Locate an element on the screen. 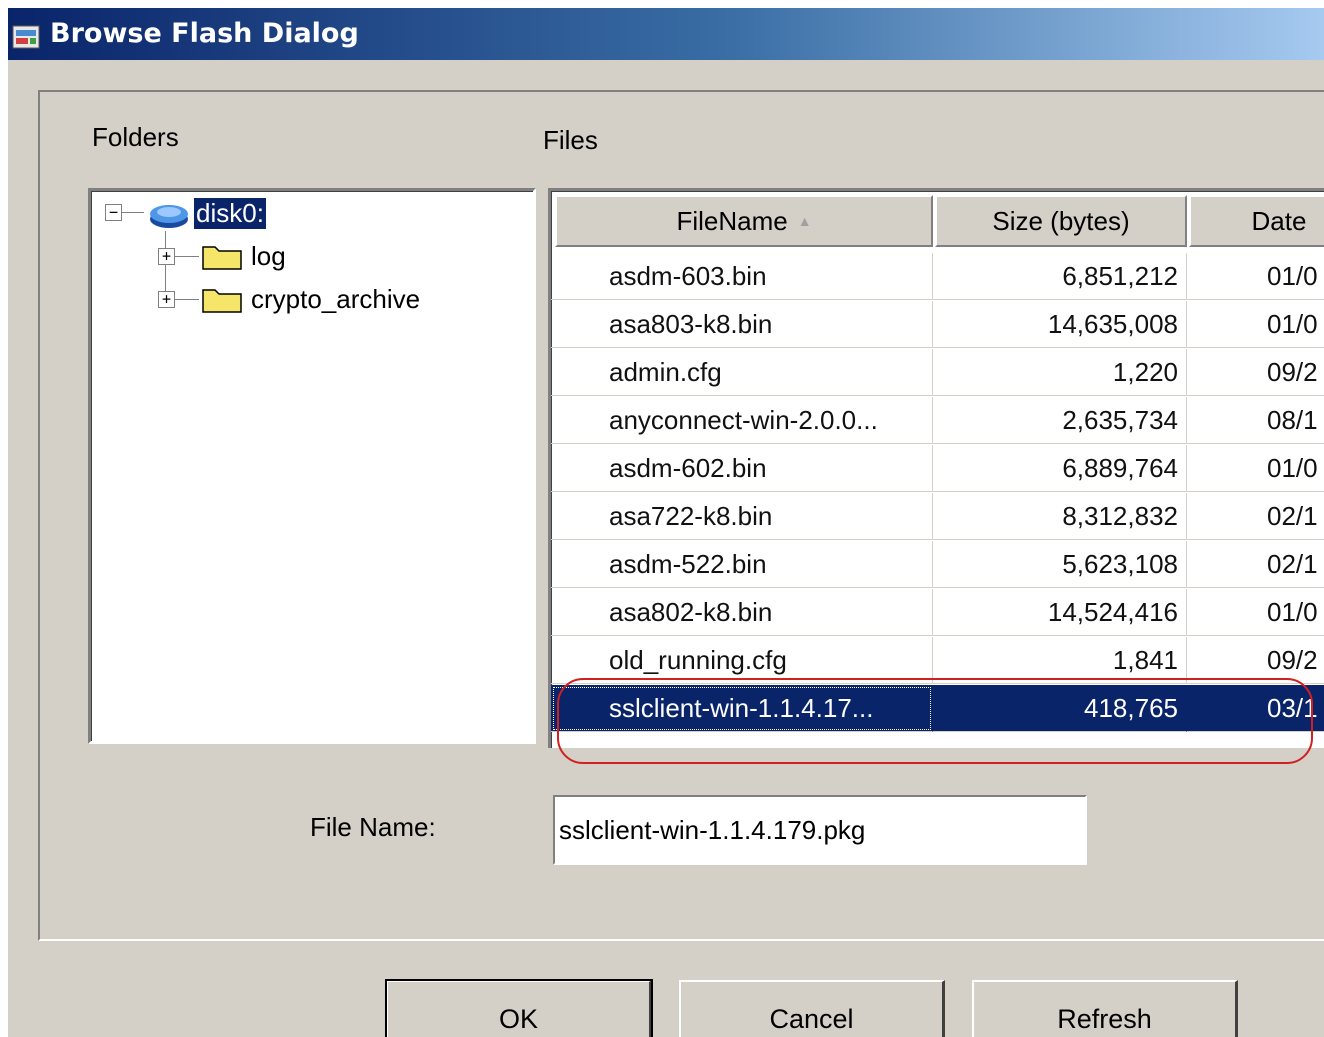 The height and width of the screenshot is (1037, 1324). table-row: asa722-k8.bin 8,312,832 02/1 is located at coordinates (937, 517).